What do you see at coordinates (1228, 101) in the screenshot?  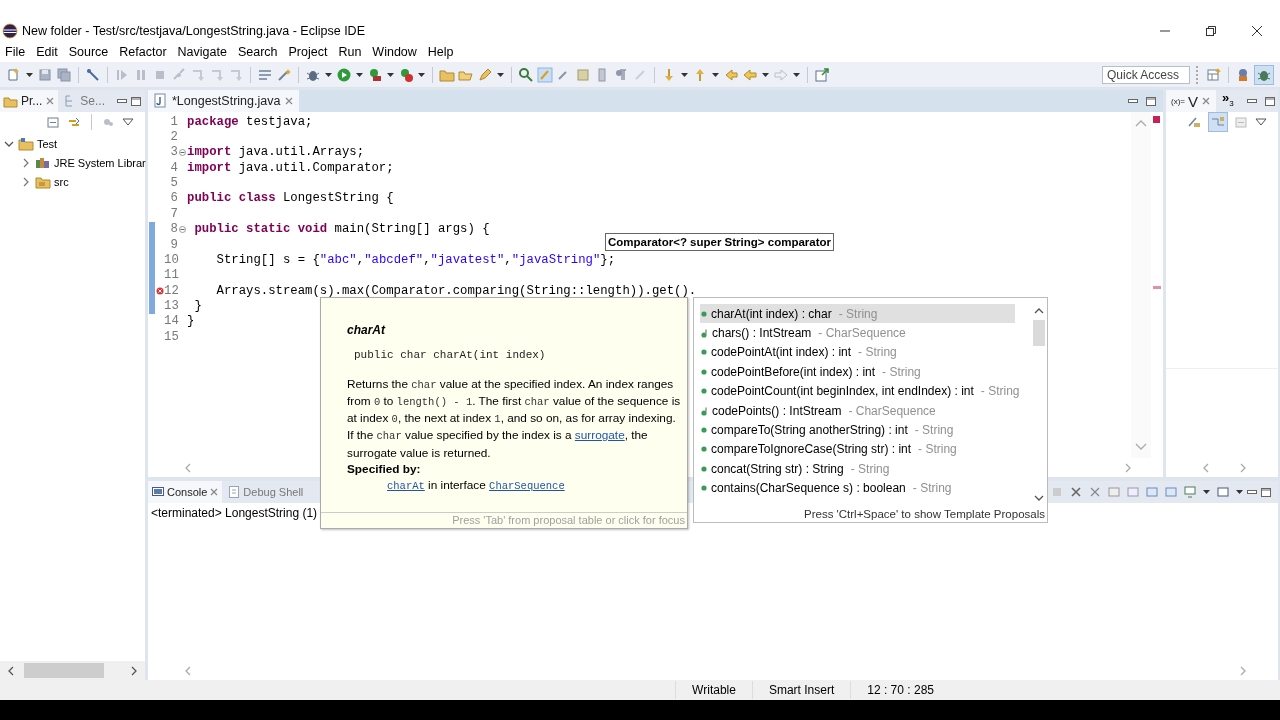 I see `more-views-button: »$_{3}$` at bounding box center [1228, 101].